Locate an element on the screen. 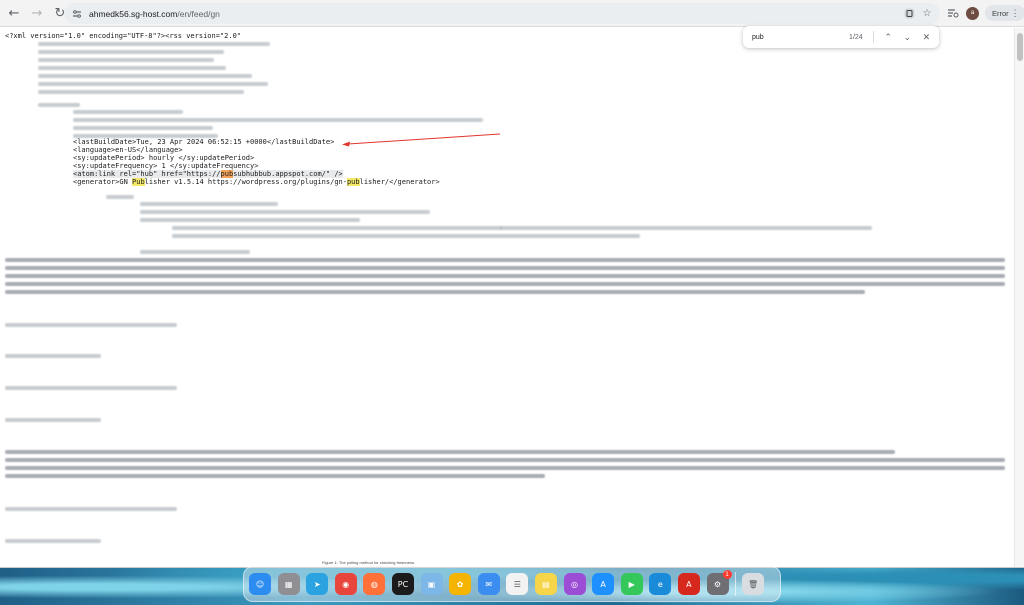 The image size is (1024, 605). edge-icon: e is located at coordinates (660, 584).